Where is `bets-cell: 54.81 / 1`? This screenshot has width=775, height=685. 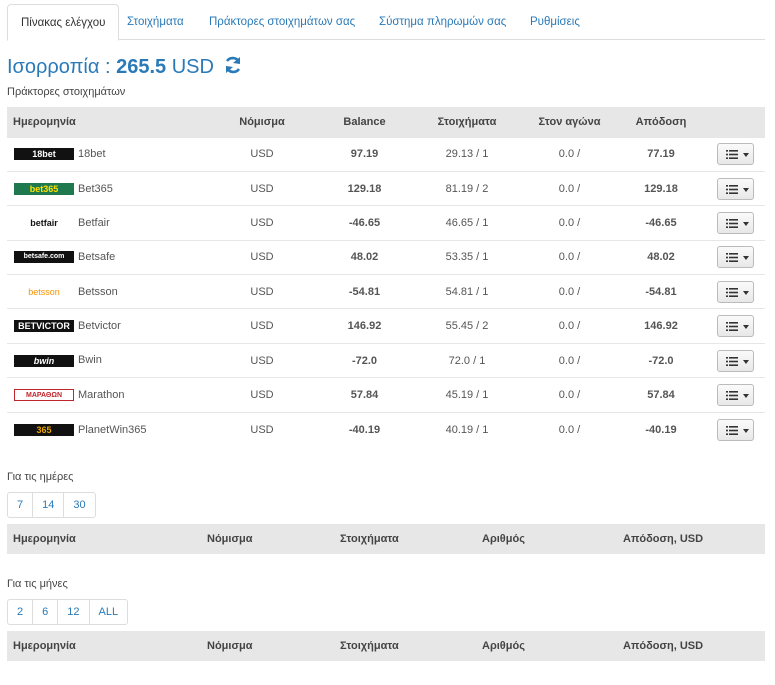
bets-cell: 54.81 / 1 is located at coordinates (467, 291).